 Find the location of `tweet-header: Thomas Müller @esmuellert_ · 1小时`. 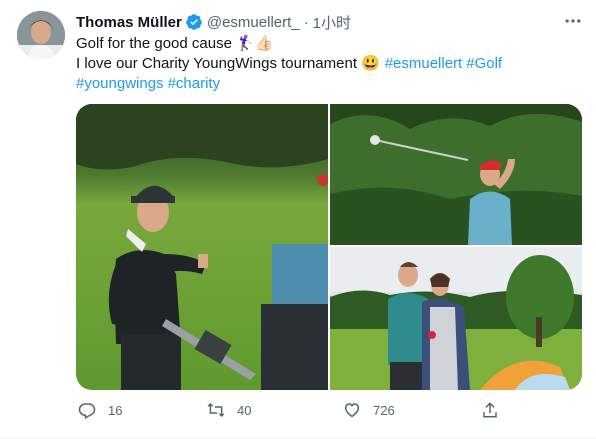

tweet-header: Thomas Müller @esmuellert_ · 1小时 is located at coordinates (213, 22).